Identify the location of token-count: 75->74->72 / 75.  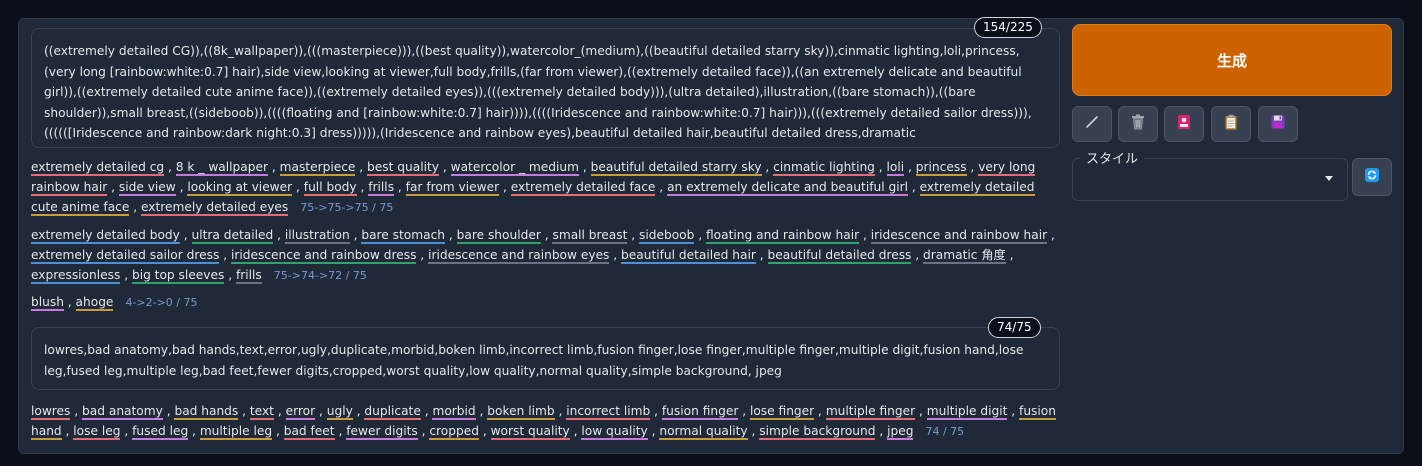
(320, 275).